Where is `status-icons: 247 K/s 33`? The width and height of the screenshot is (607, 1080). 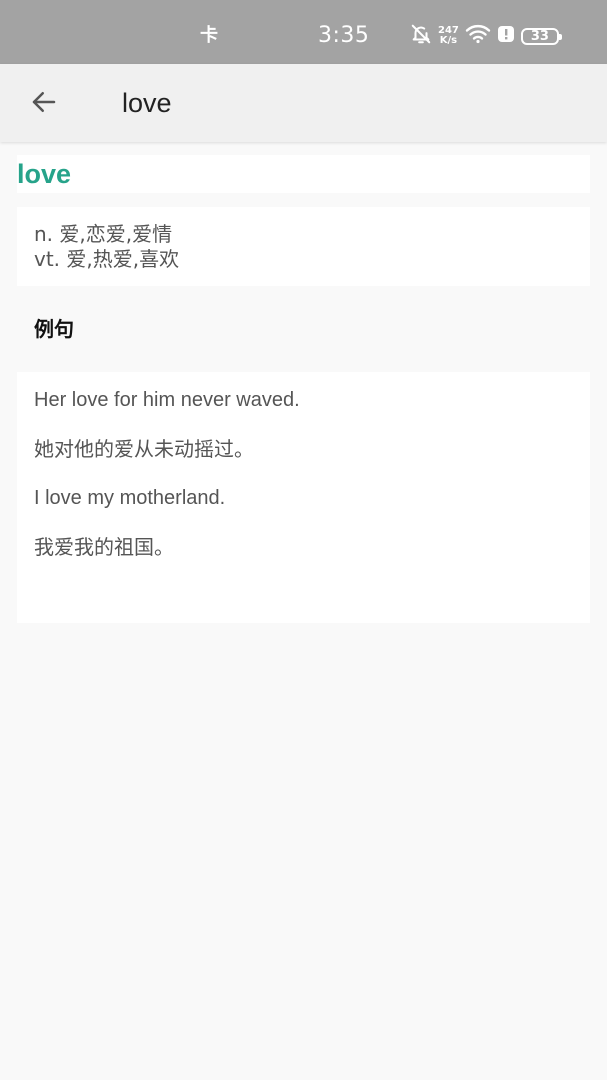
status-icons: 247 K/s 33 is located at coordinates (486, 36).